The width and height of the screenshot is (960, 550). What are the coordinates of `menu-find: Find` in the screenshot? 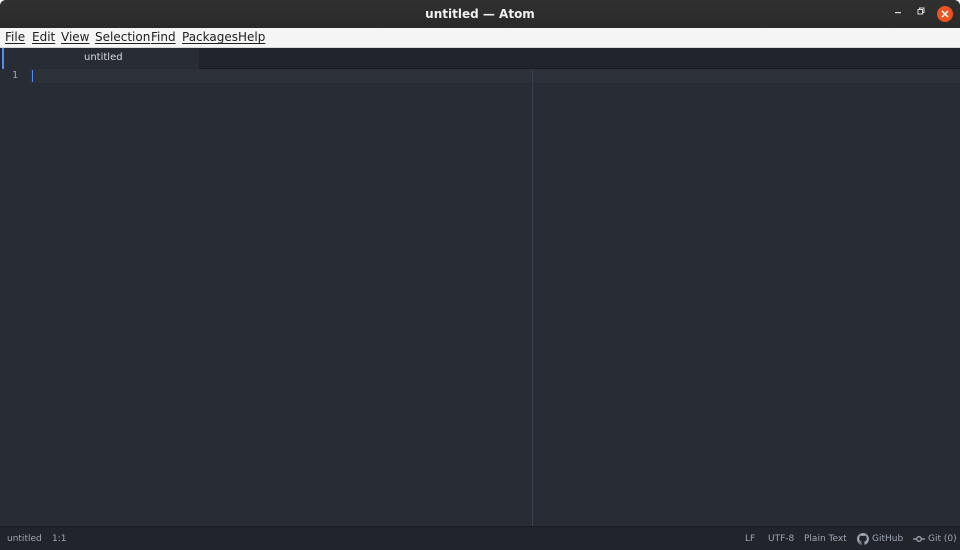 It's located at (163, 37).